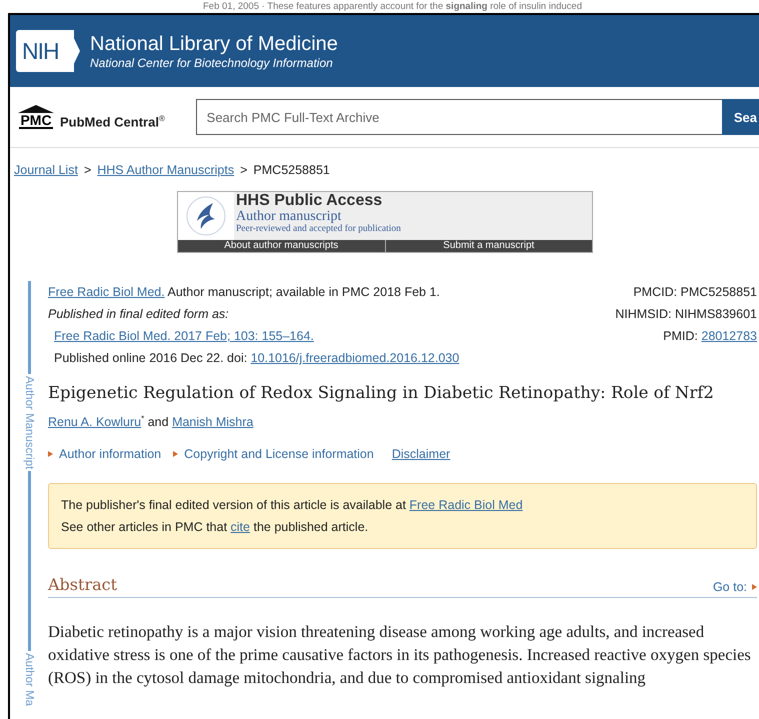  I want to click on eagle-seal-icon, so click(206, 216).